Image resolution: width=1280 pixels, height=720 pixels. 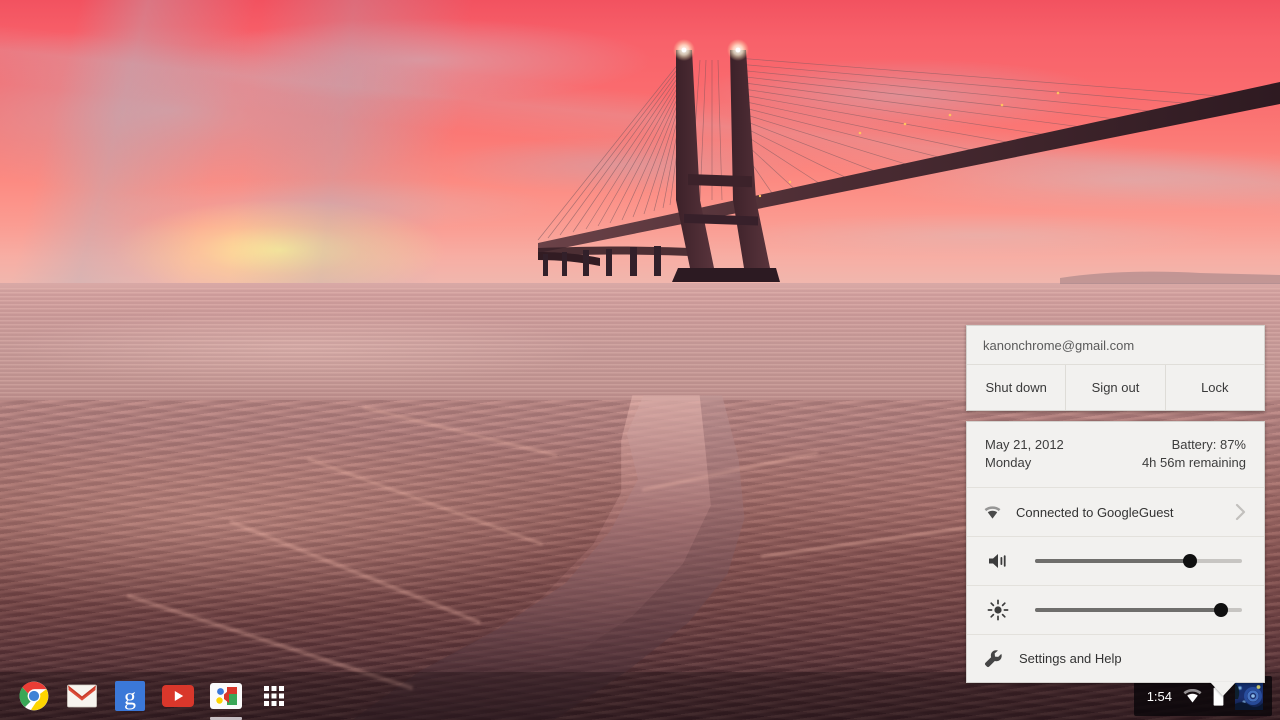 I want to click on shelf-app-google-search: g, so click(x=130, y=696).